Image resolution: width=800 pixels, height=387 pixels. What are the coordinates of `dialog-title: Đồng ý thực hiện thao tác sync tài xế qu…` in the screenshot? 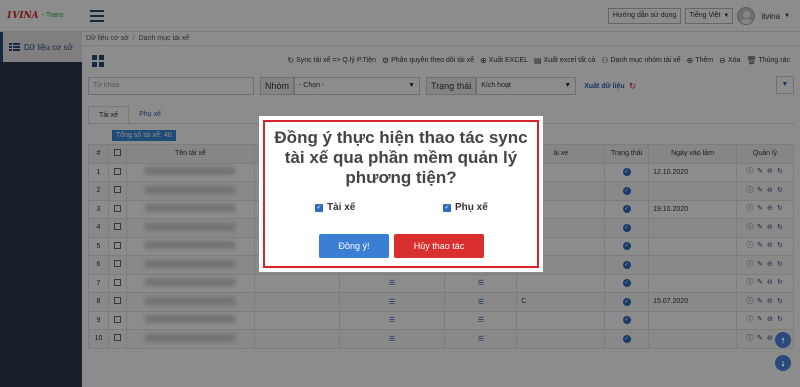 It's located at (401, 157).